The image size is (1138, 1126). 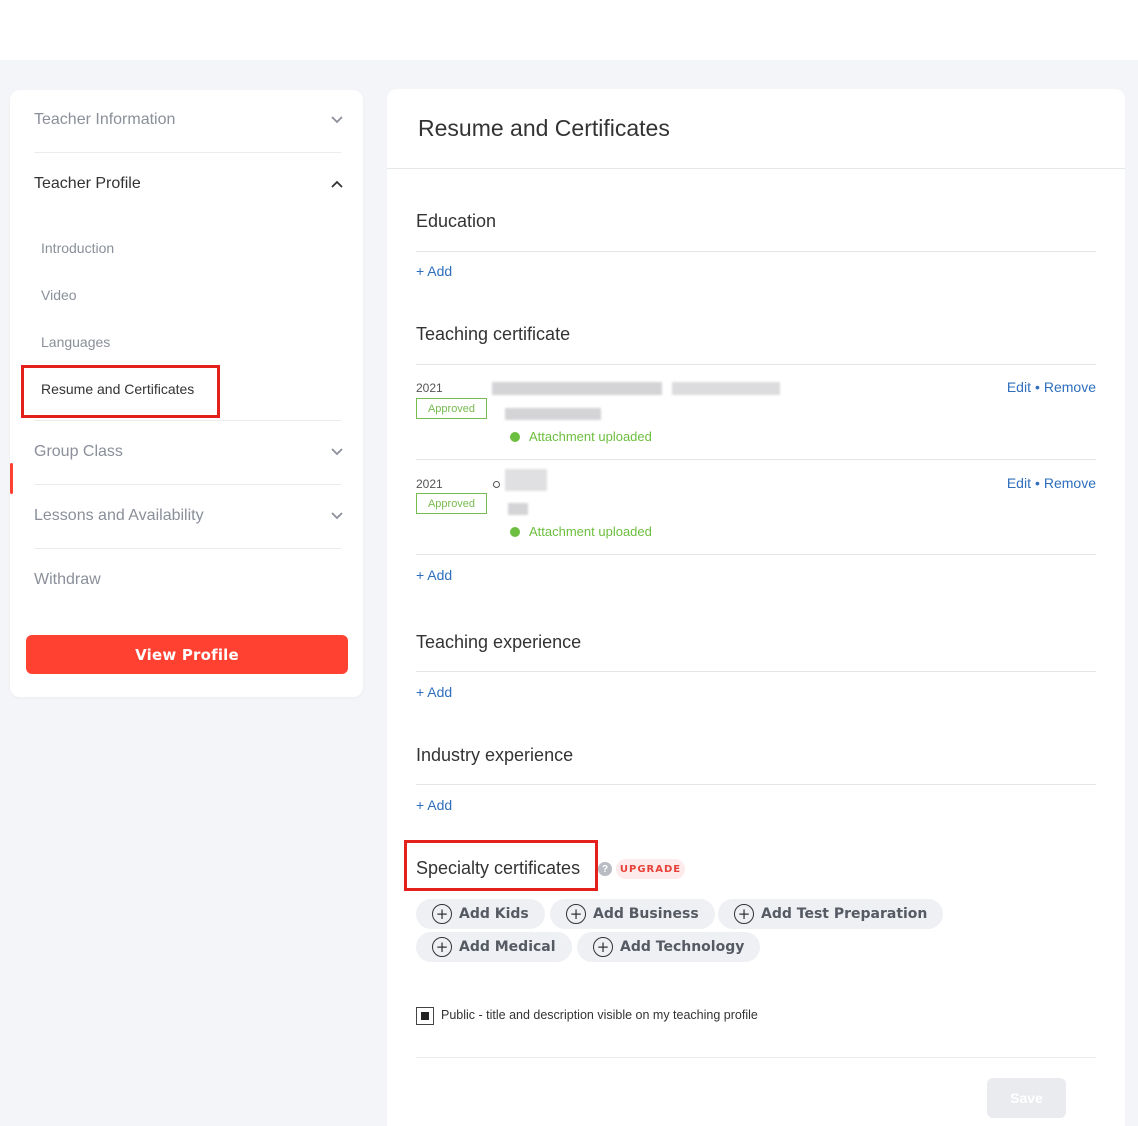 I want to click on add-technology-chip: + Add Technology, so click(x=669, y=947).